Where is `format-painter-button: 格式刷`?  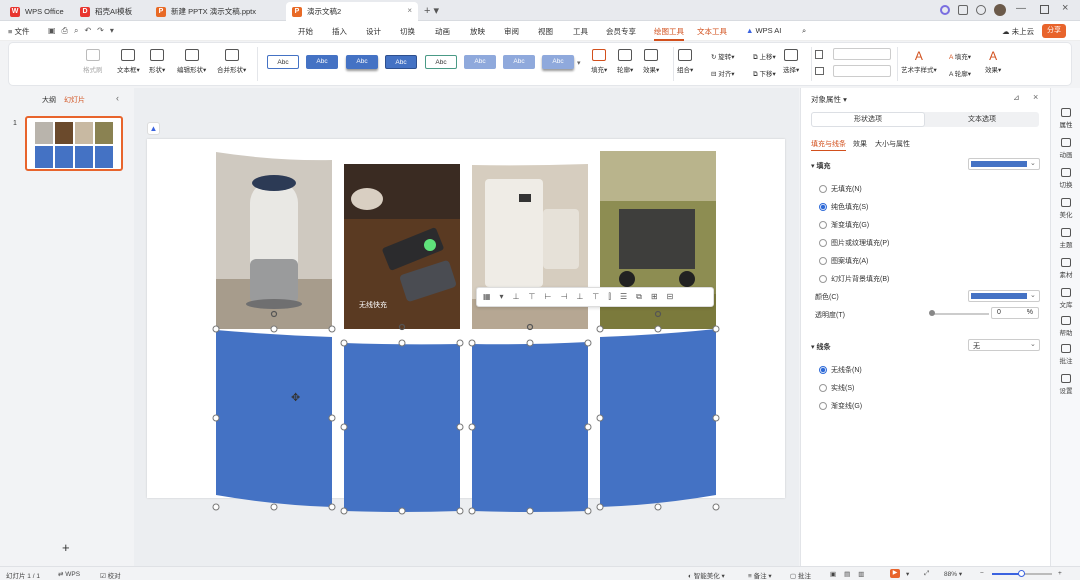 format-painter-button: 格式刷 is located at coordinates (93, 61).